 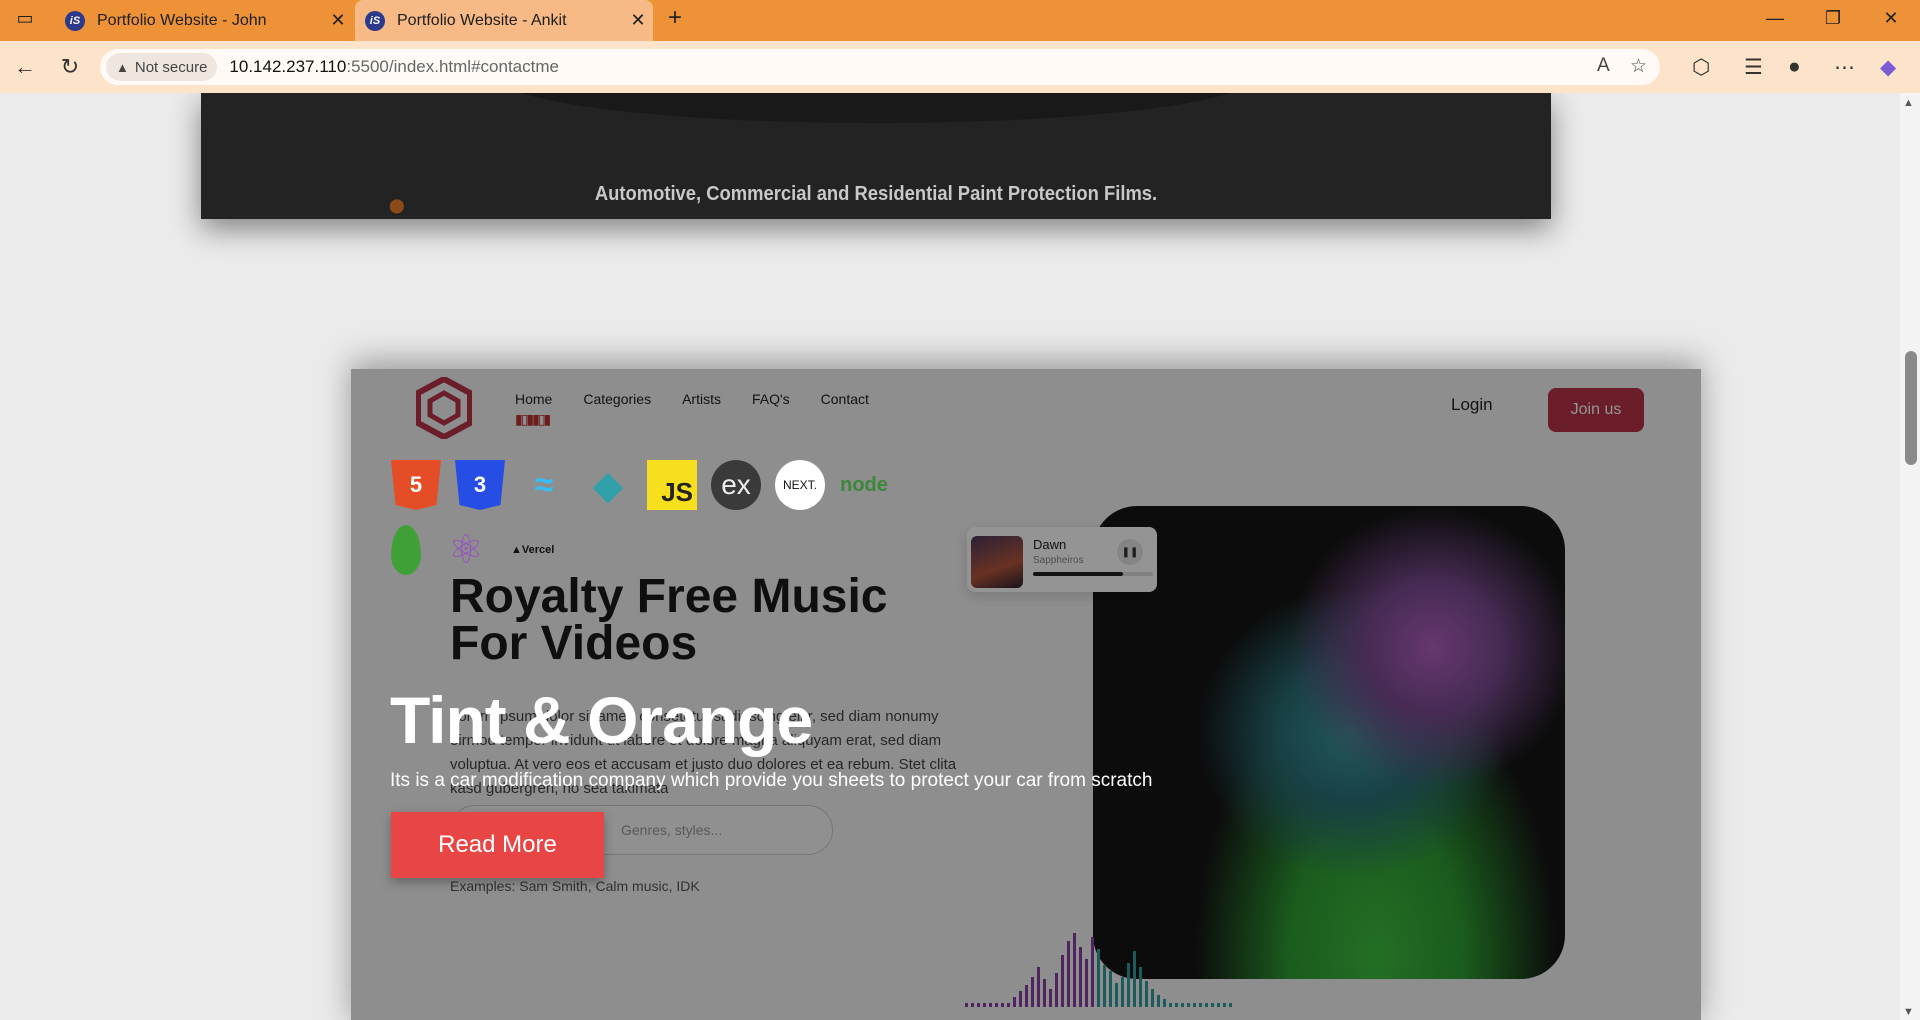 What do you see at coordinates (1908, 1012) in the screenshot?
I see `scroll-down-arrow-icon: ▼` at bounding box center [1908, 1012].